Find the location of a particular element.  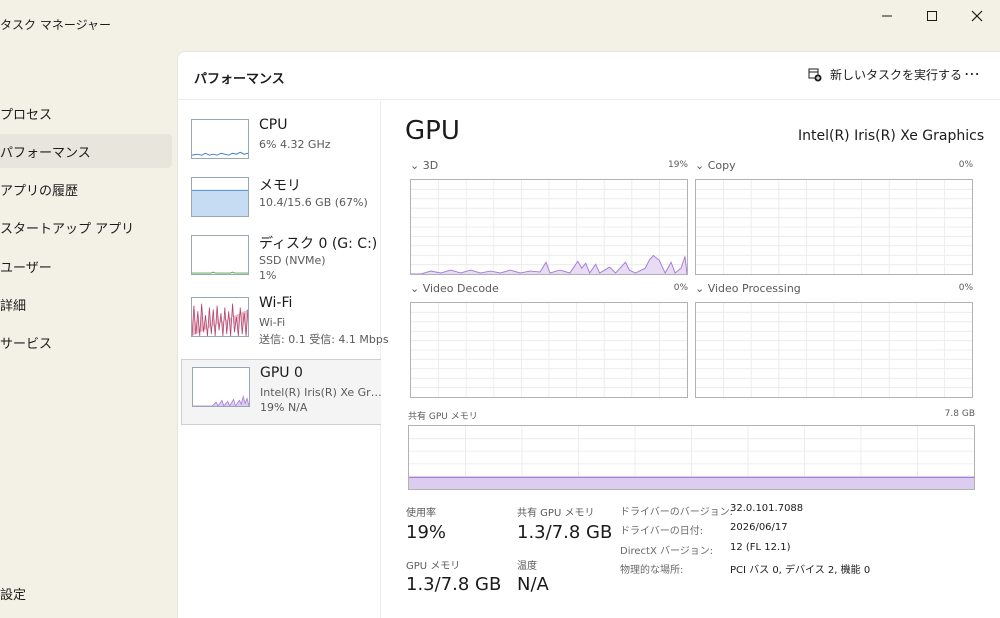

shared-memory-max: 7.8 GB is located at coordinates (959, 414).